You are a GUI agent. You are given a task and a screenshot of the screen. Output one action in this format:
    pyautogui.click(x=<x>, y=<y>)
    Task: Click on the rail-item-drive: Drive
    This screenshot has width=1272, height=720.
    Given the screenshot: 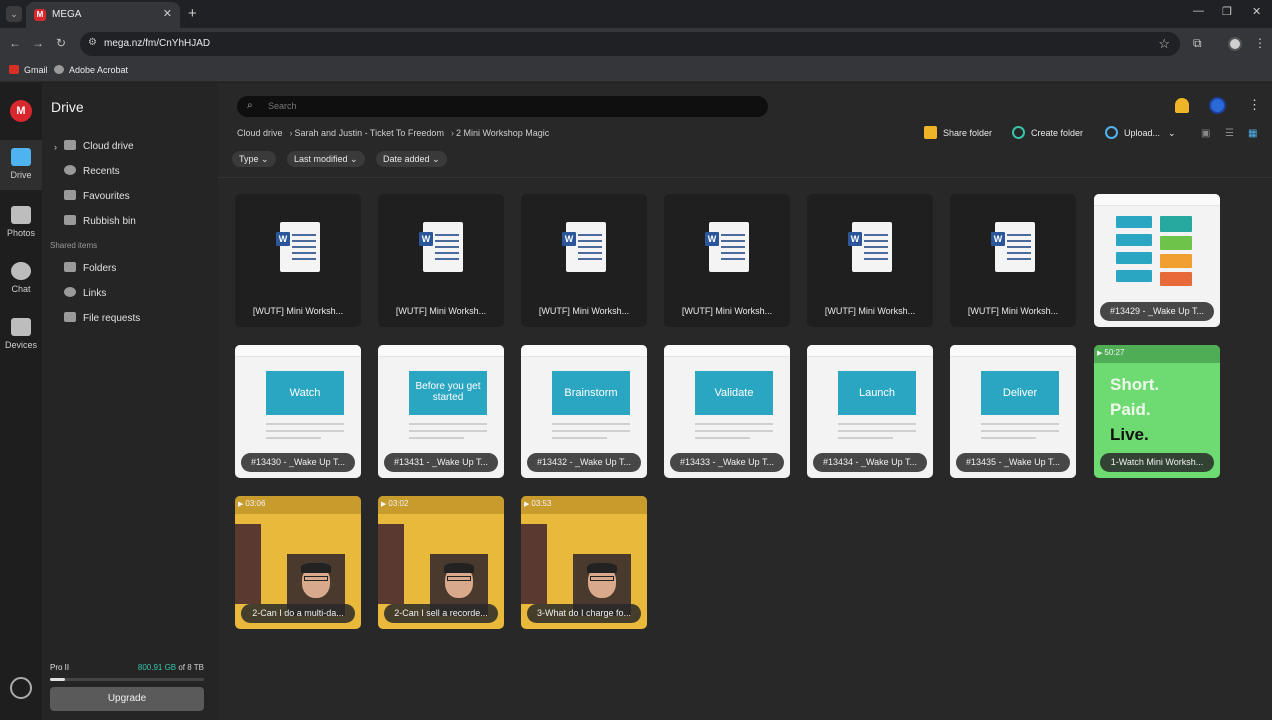 What is the action you would take?
    pyautogui.click(x=21, y=165)
    